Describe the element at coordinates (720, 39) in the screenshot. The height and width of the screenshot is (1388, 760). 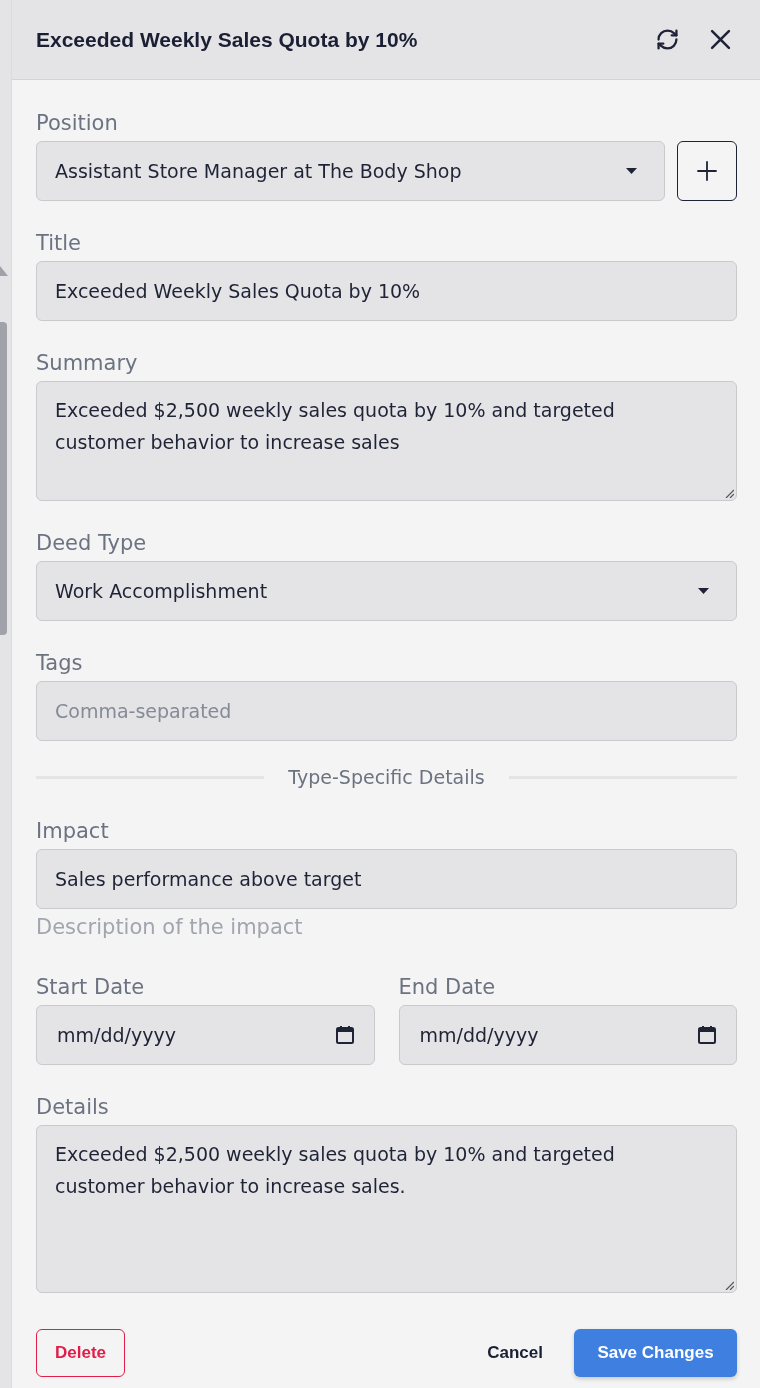
I see `close-icon` at that location.